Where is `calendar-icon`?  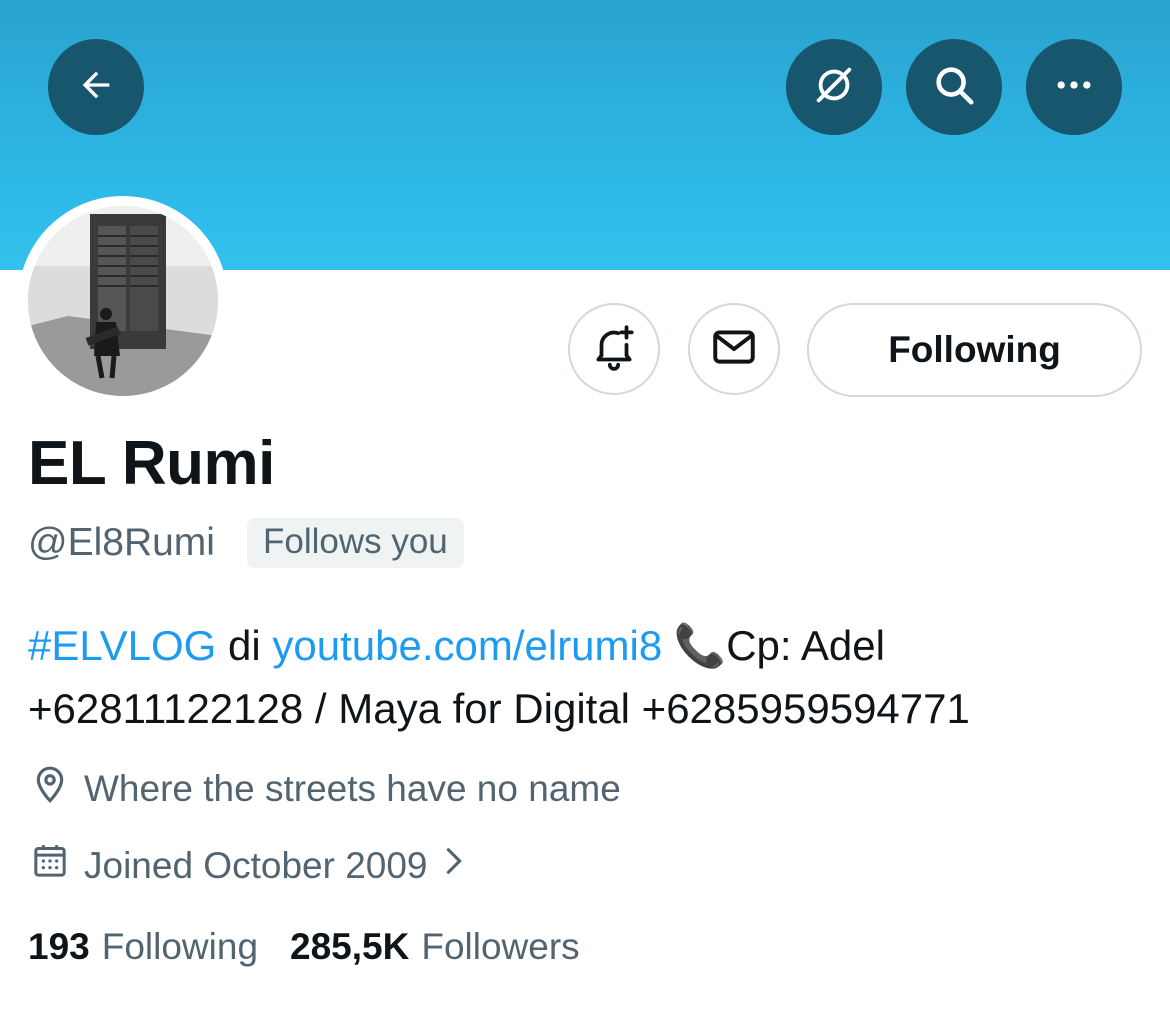
calendar-icon is located at coordinates (57, 865).